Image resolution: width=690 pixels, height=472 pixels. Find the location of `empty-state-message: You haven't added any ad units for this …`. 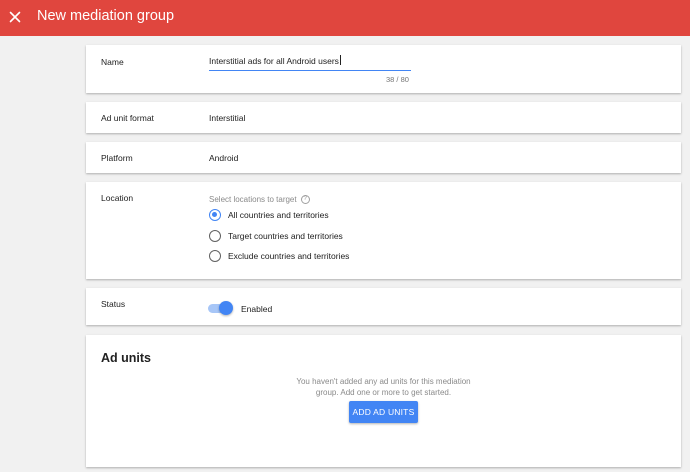

empty-state-message: You haven't added any ad units for this … is located at coordinates (383, 387).